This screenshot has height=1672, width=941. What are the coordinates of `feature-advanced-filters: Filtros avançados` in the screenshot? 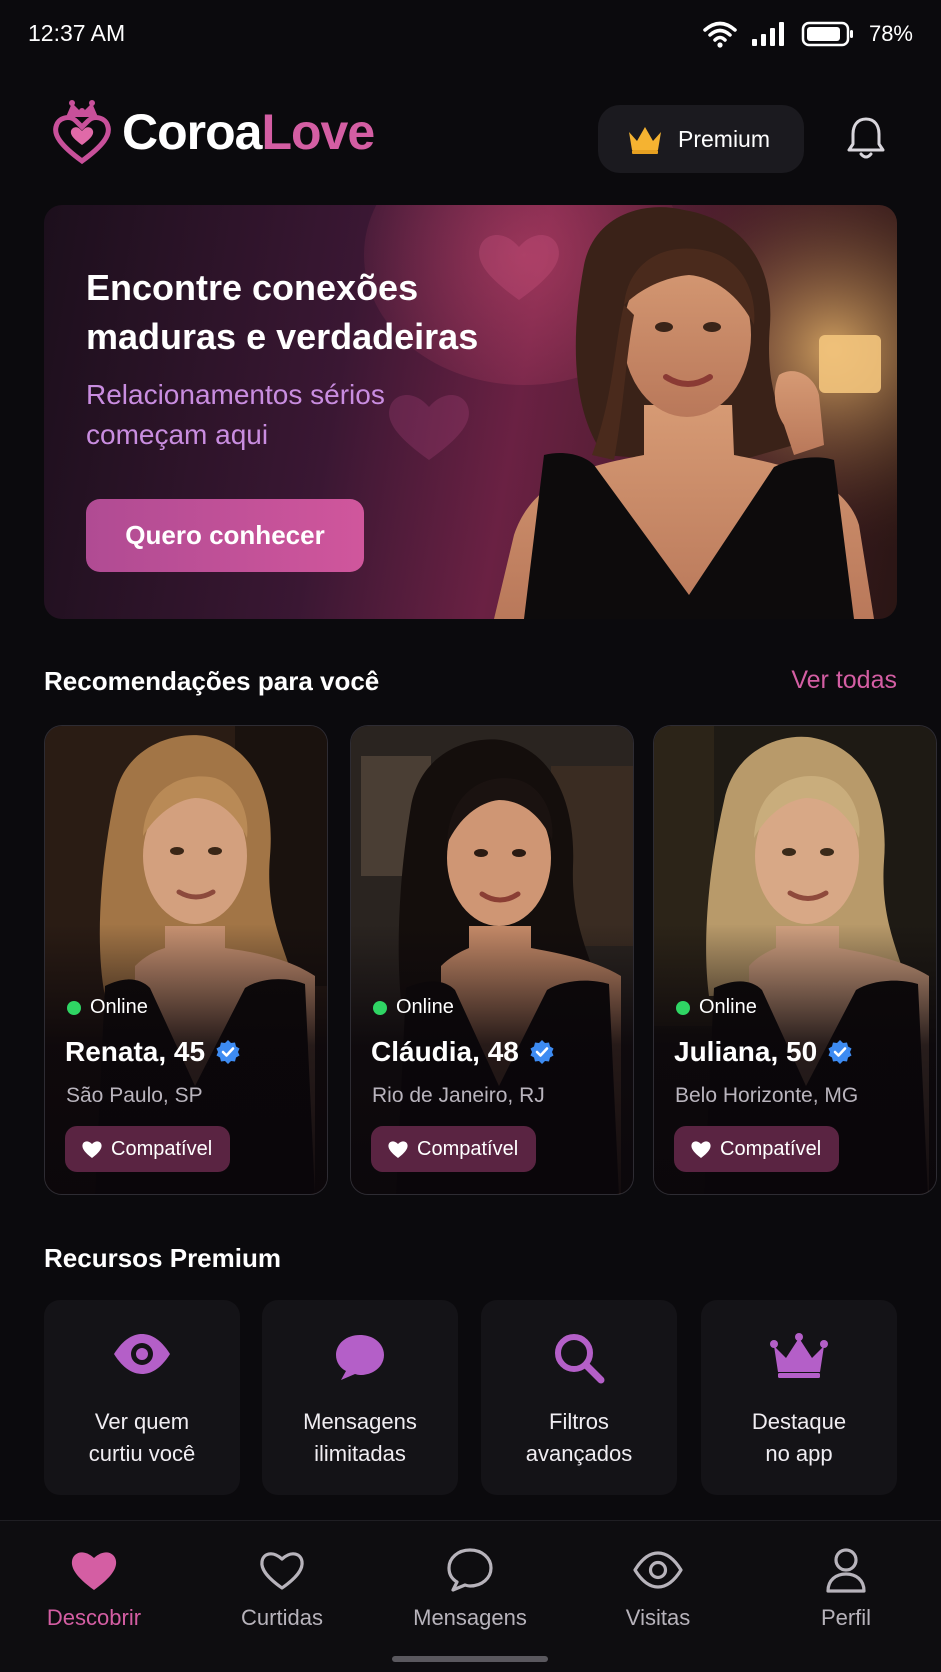 It's located at (579, 1397).